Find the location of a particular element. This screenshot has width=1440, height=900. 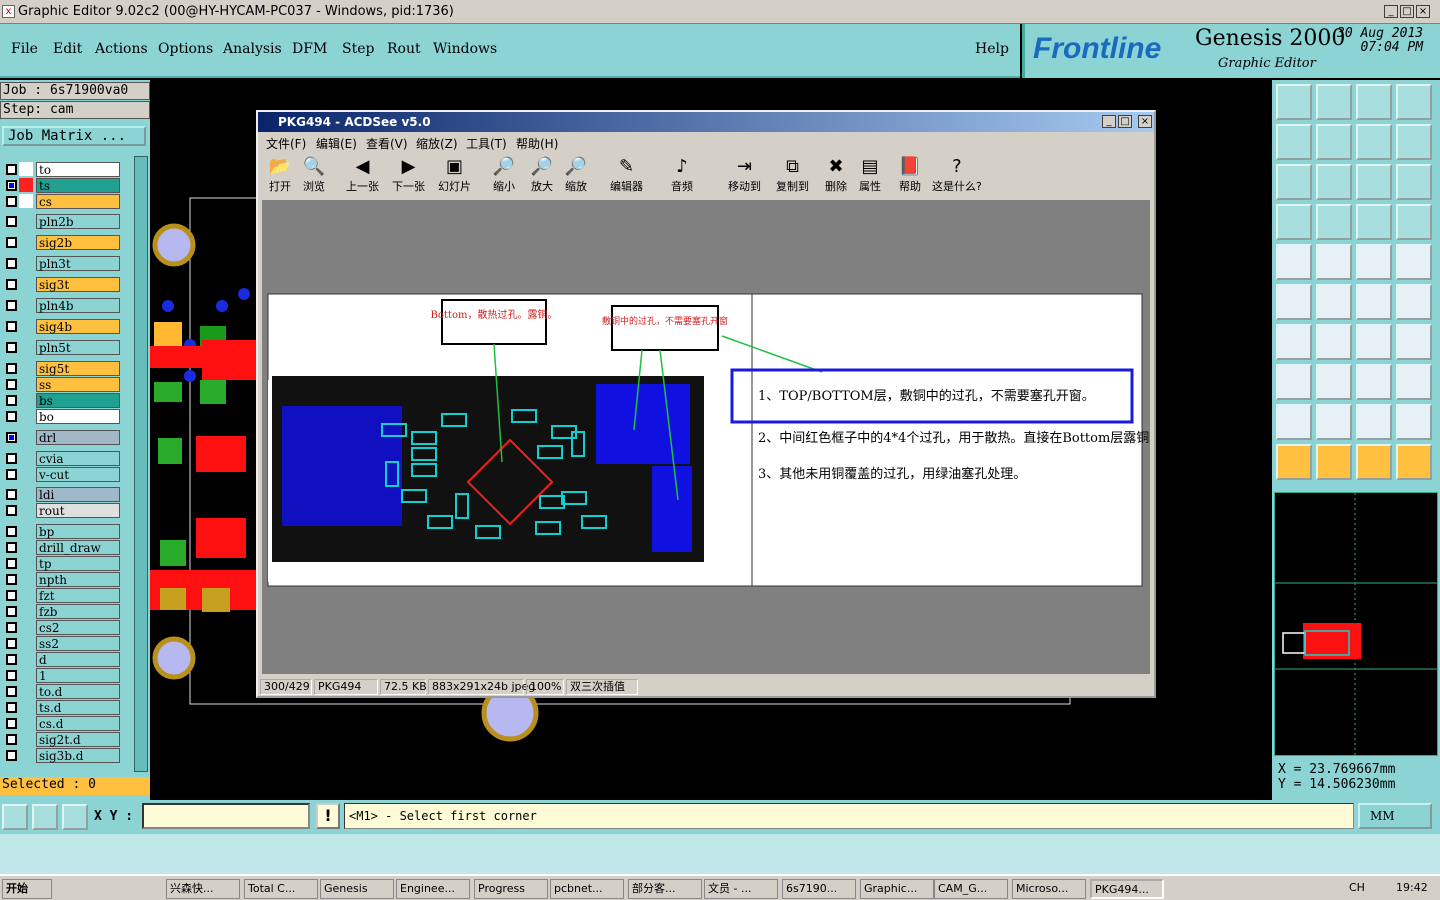

acdsee-close: × is located at coordinates (1145, 121).